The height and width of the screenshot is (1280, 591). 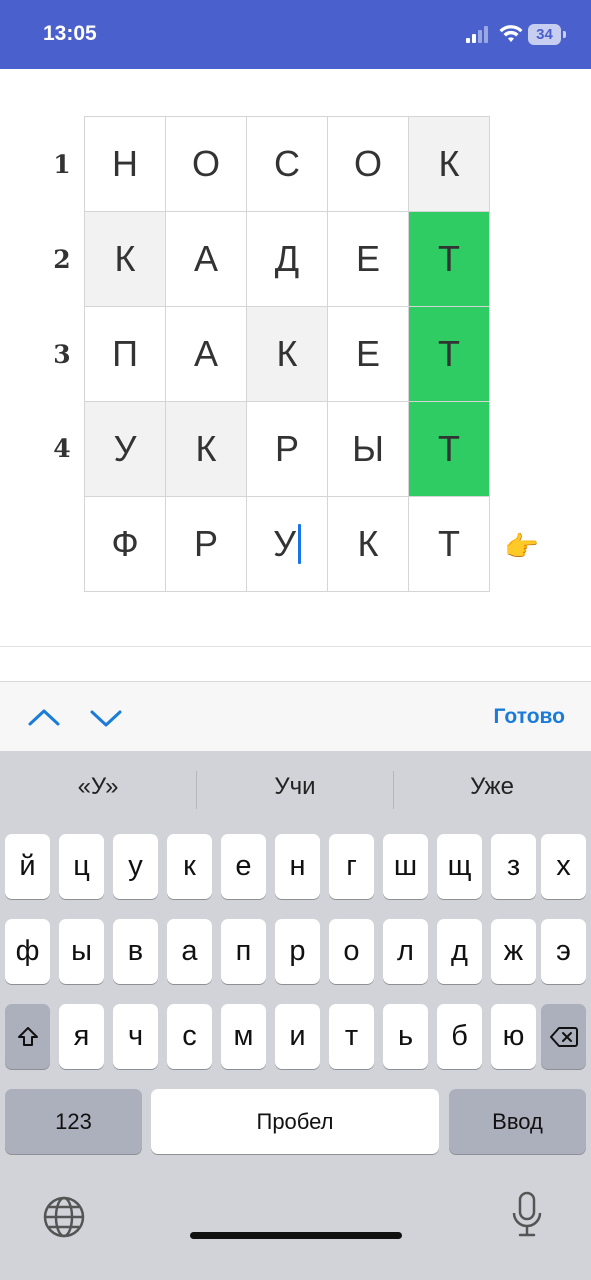 What do you see at coordinates (405, 1036) in the screenshot?
I see `key: ь` at bounding box center [405, 1036].